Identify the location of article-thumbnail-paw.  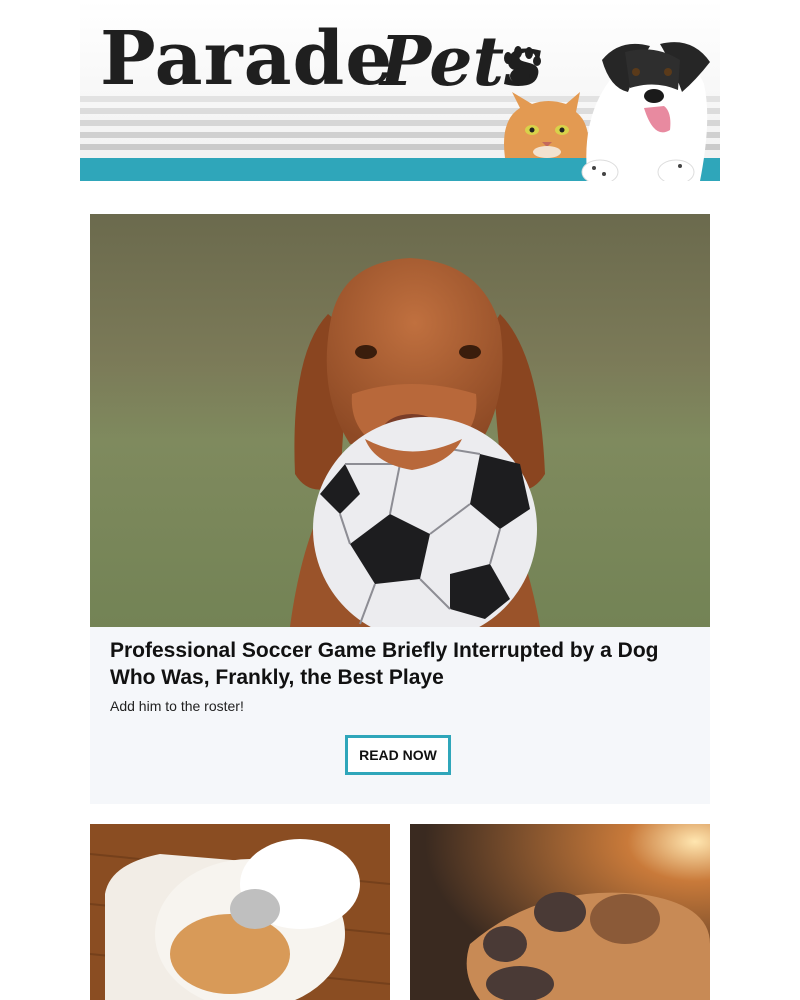
(560, 912).